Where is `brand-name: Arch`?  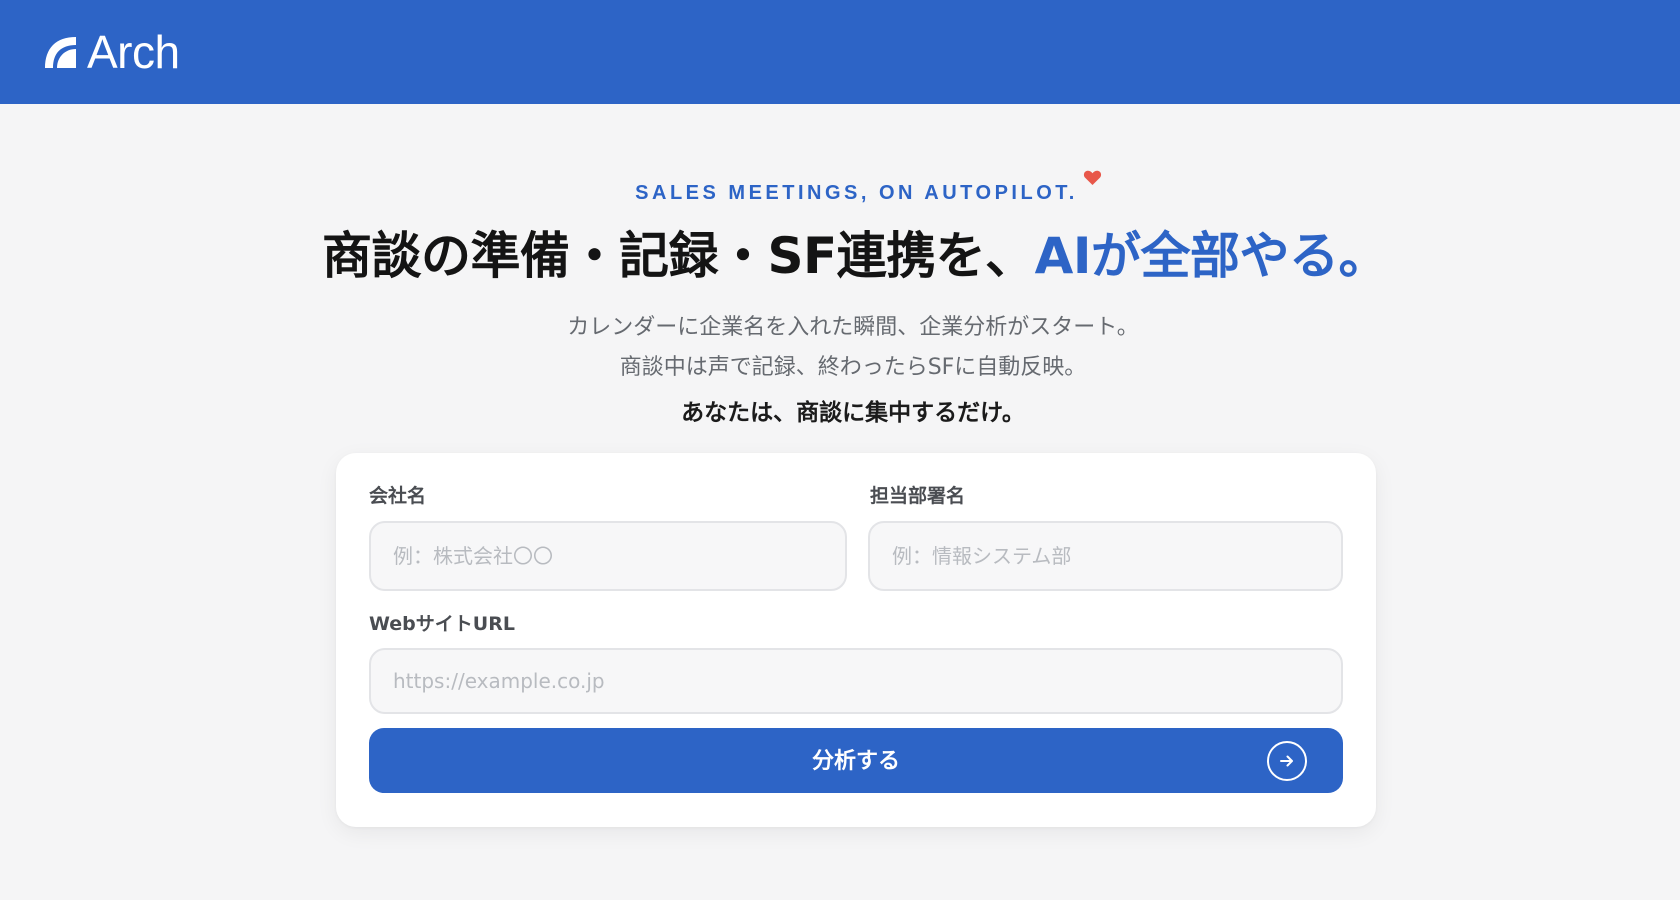 brand-name: Arch is located at coordinates (133, 52).